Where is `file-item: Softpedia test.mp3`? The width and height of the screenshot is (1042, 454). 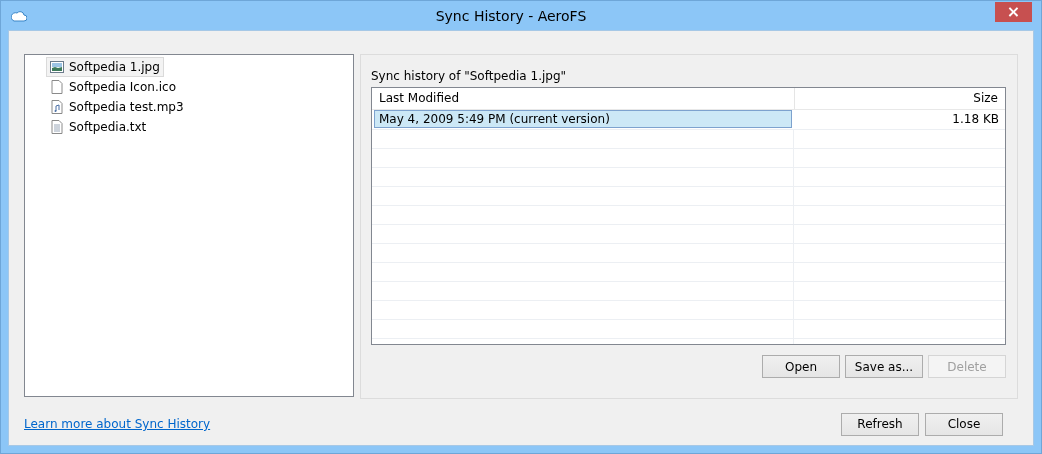 file-item: Softpedia test.mp3 is located at coordinates (117, 107).